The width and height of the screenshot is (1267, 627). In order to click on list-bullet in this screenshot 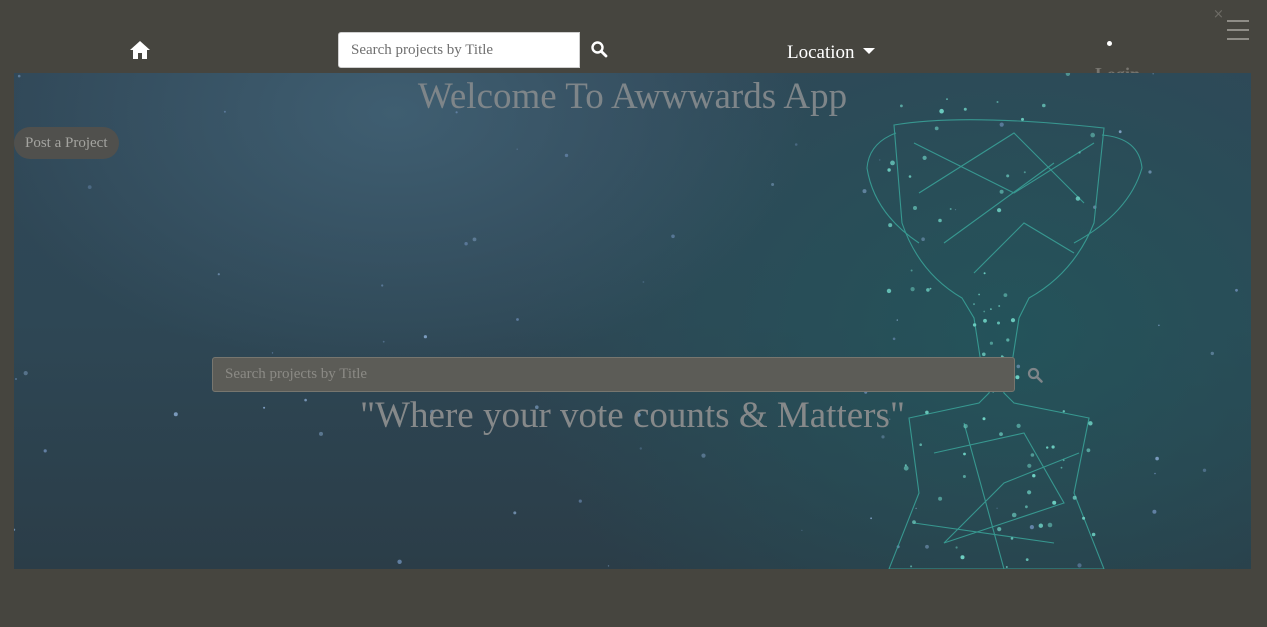, I will do `click(1109, 43)`.